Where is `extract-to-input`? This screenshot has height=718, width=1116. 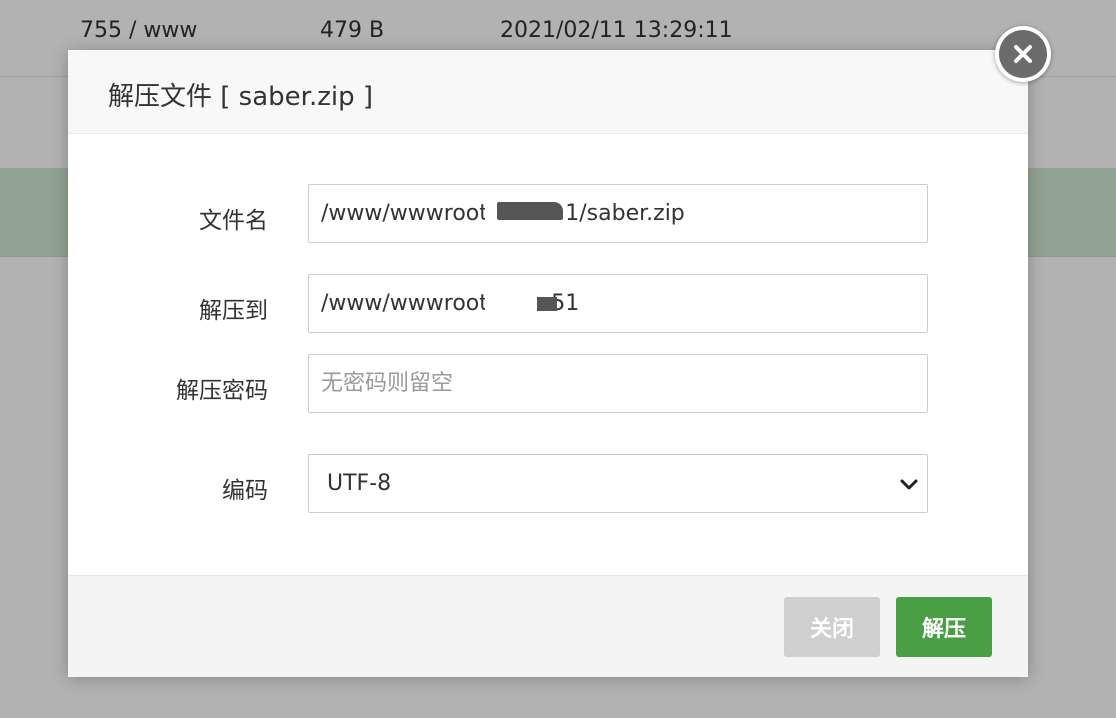
extract-to-input is located at coordinates (618, 303).